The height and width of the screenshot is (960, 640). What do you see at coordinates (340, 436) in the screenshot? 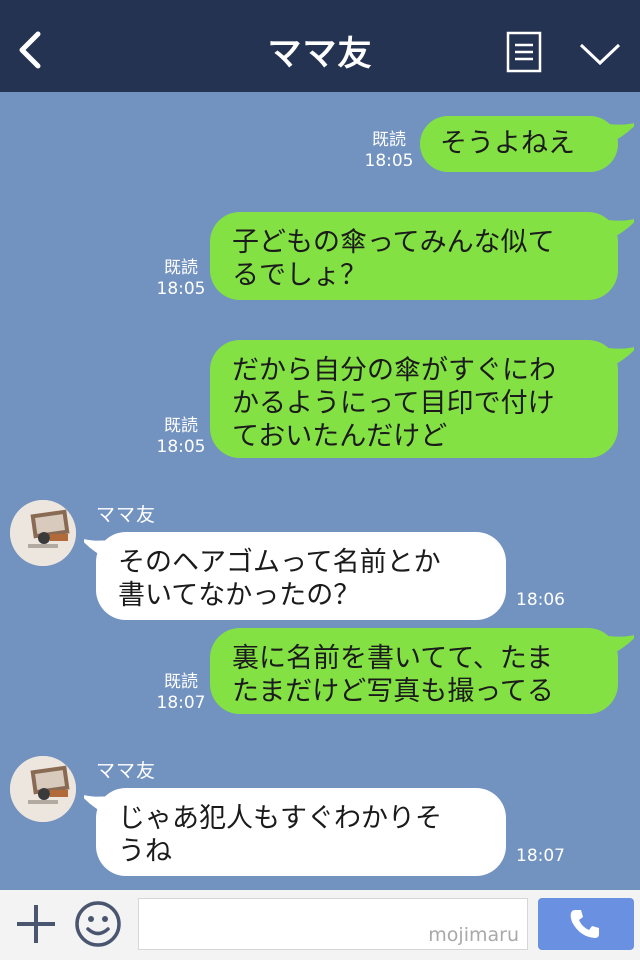
I see `message-line: ておいたんだけど` at bounding box center [340, 436].